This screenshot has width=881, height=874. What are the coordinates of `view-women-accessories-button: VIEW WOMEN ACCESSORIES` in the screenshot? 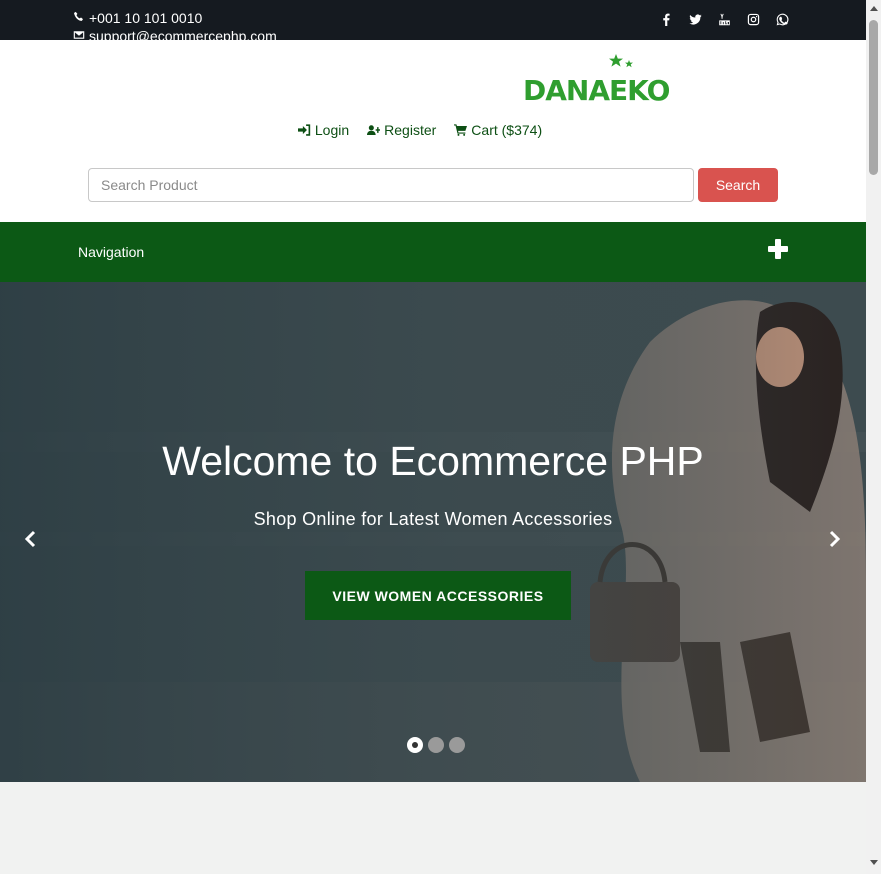 It's located at (438, 595).